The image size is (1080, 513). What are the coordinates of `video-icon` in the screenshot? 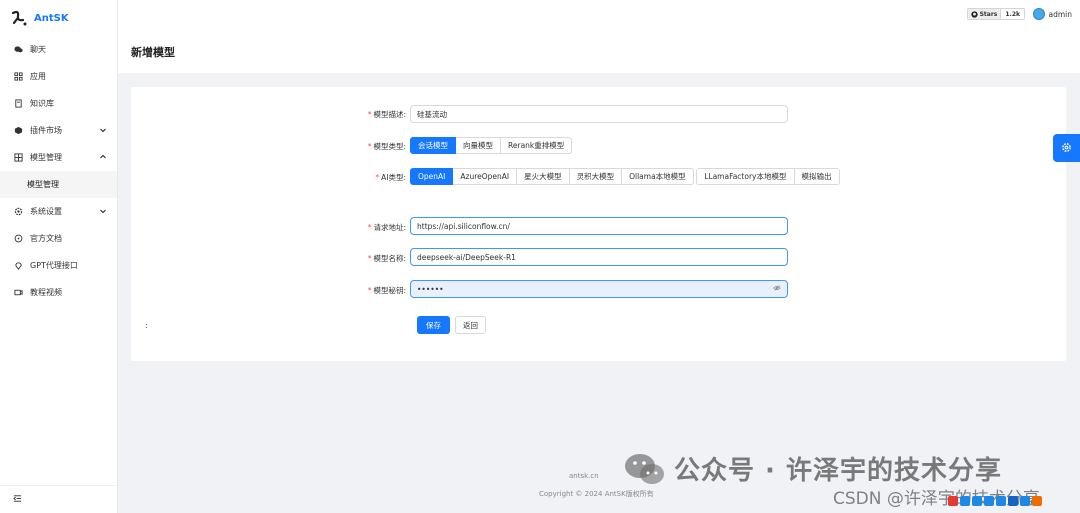 It's located at (18, 293).